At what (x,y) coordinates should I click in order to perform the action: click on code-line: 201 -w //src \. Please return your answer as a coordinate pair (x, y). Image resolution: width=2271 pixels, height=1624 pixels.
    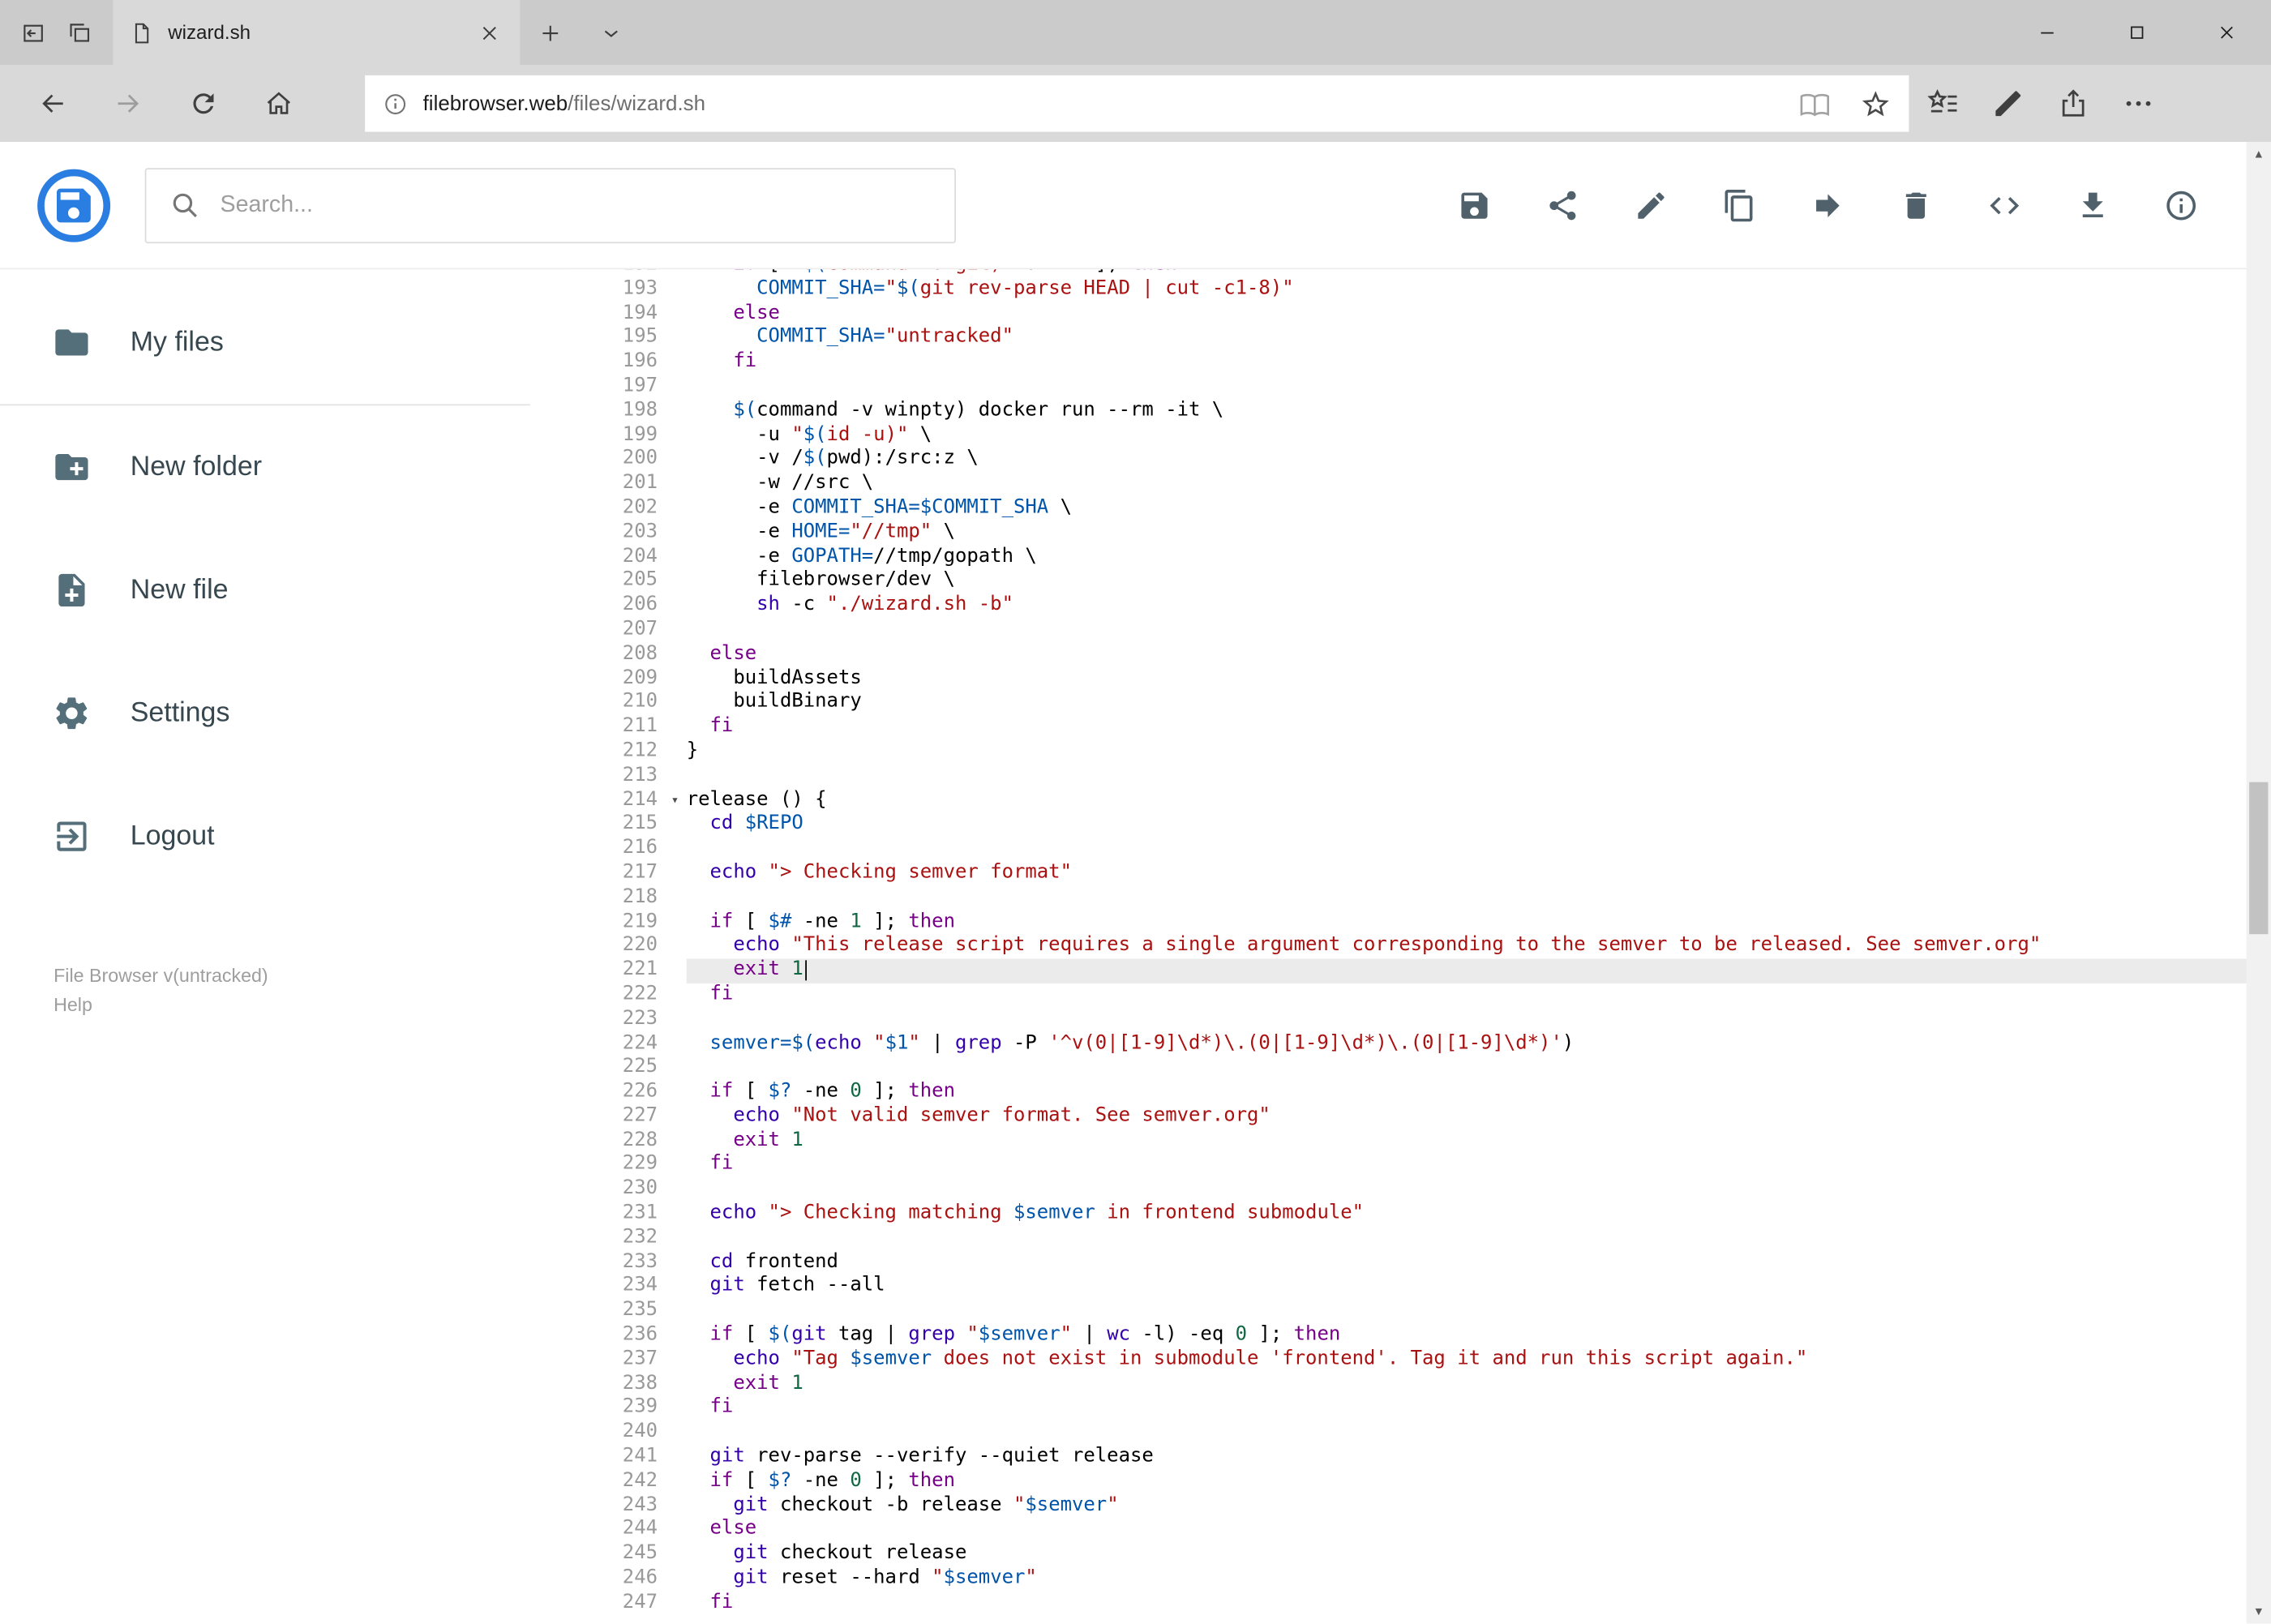
    Looking at the image, I should click on (1420, 485).